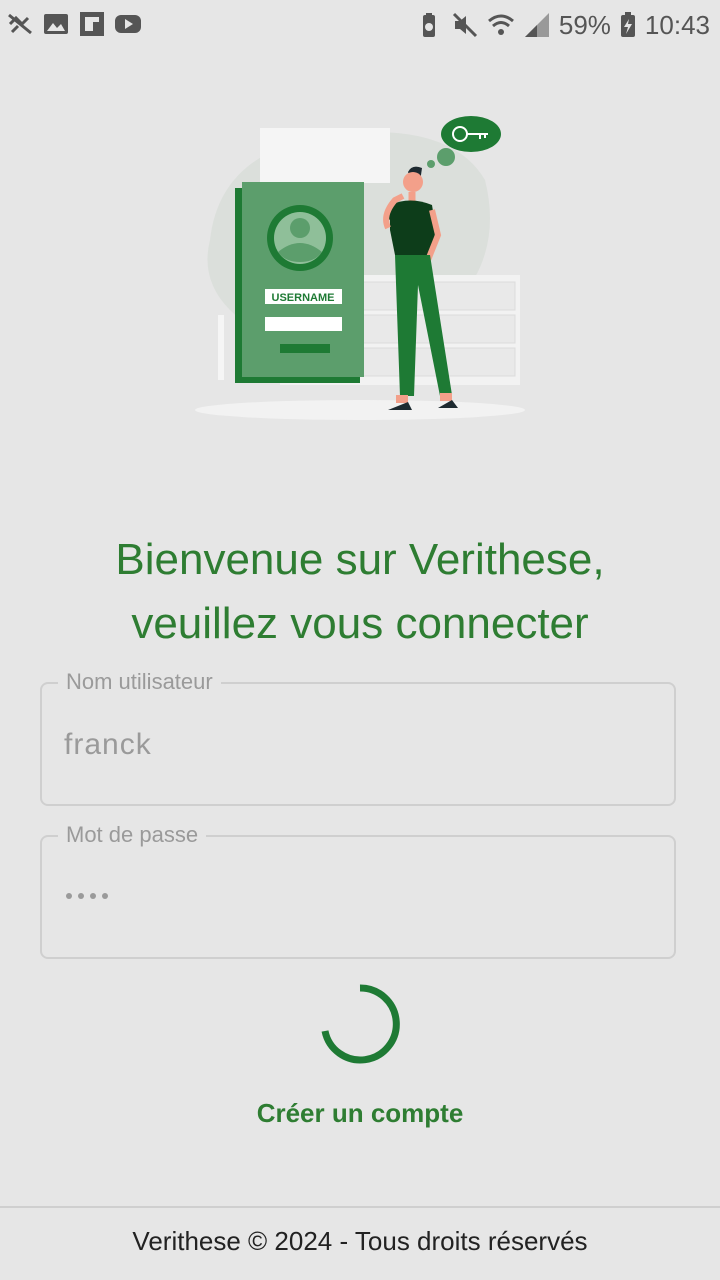 Image resolution: width=720 pixels, height=1280 pixels. Describe the element at coordinates (303, 298) in the screenshot. I see `card-label: USERNAME` at that location.